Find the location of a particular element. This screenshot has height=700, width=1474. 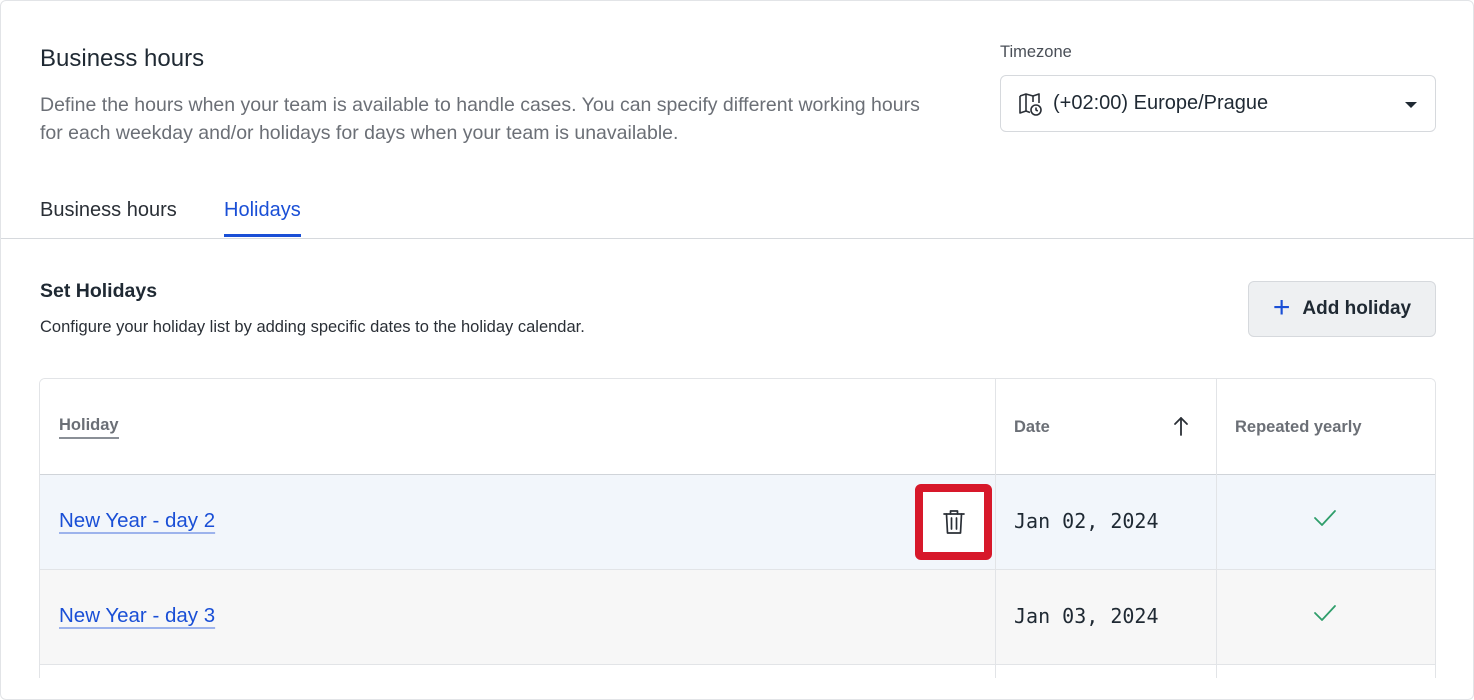

timezone-select: (+02:00) Europe/Prague is located at coordinates (1218, 103).